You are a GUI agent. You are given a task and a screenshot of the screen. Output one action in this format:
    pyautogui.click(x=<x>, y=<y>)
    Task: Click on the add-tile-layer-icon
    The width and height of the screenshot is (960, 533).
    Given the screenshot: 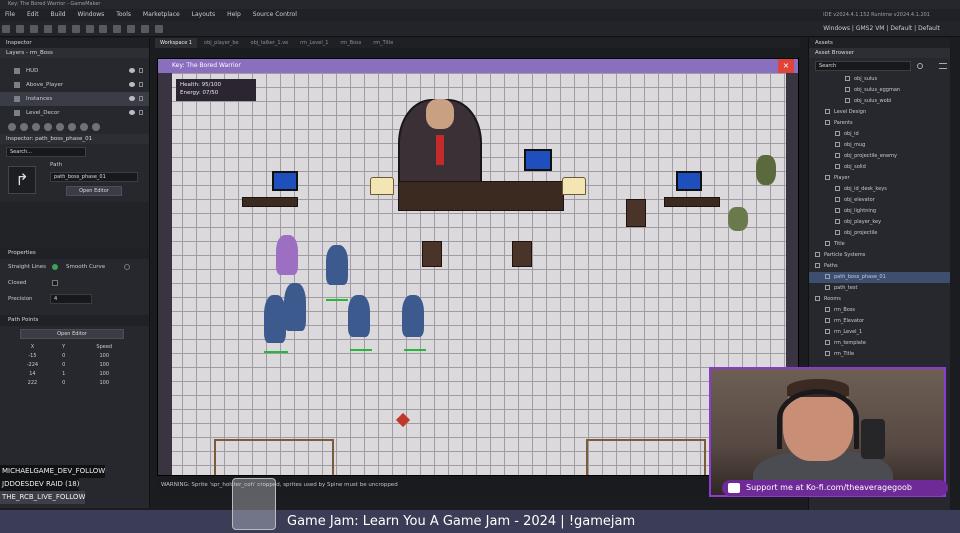 What is the action you would take?
    pyautogui.click(x=36, y=127)
    